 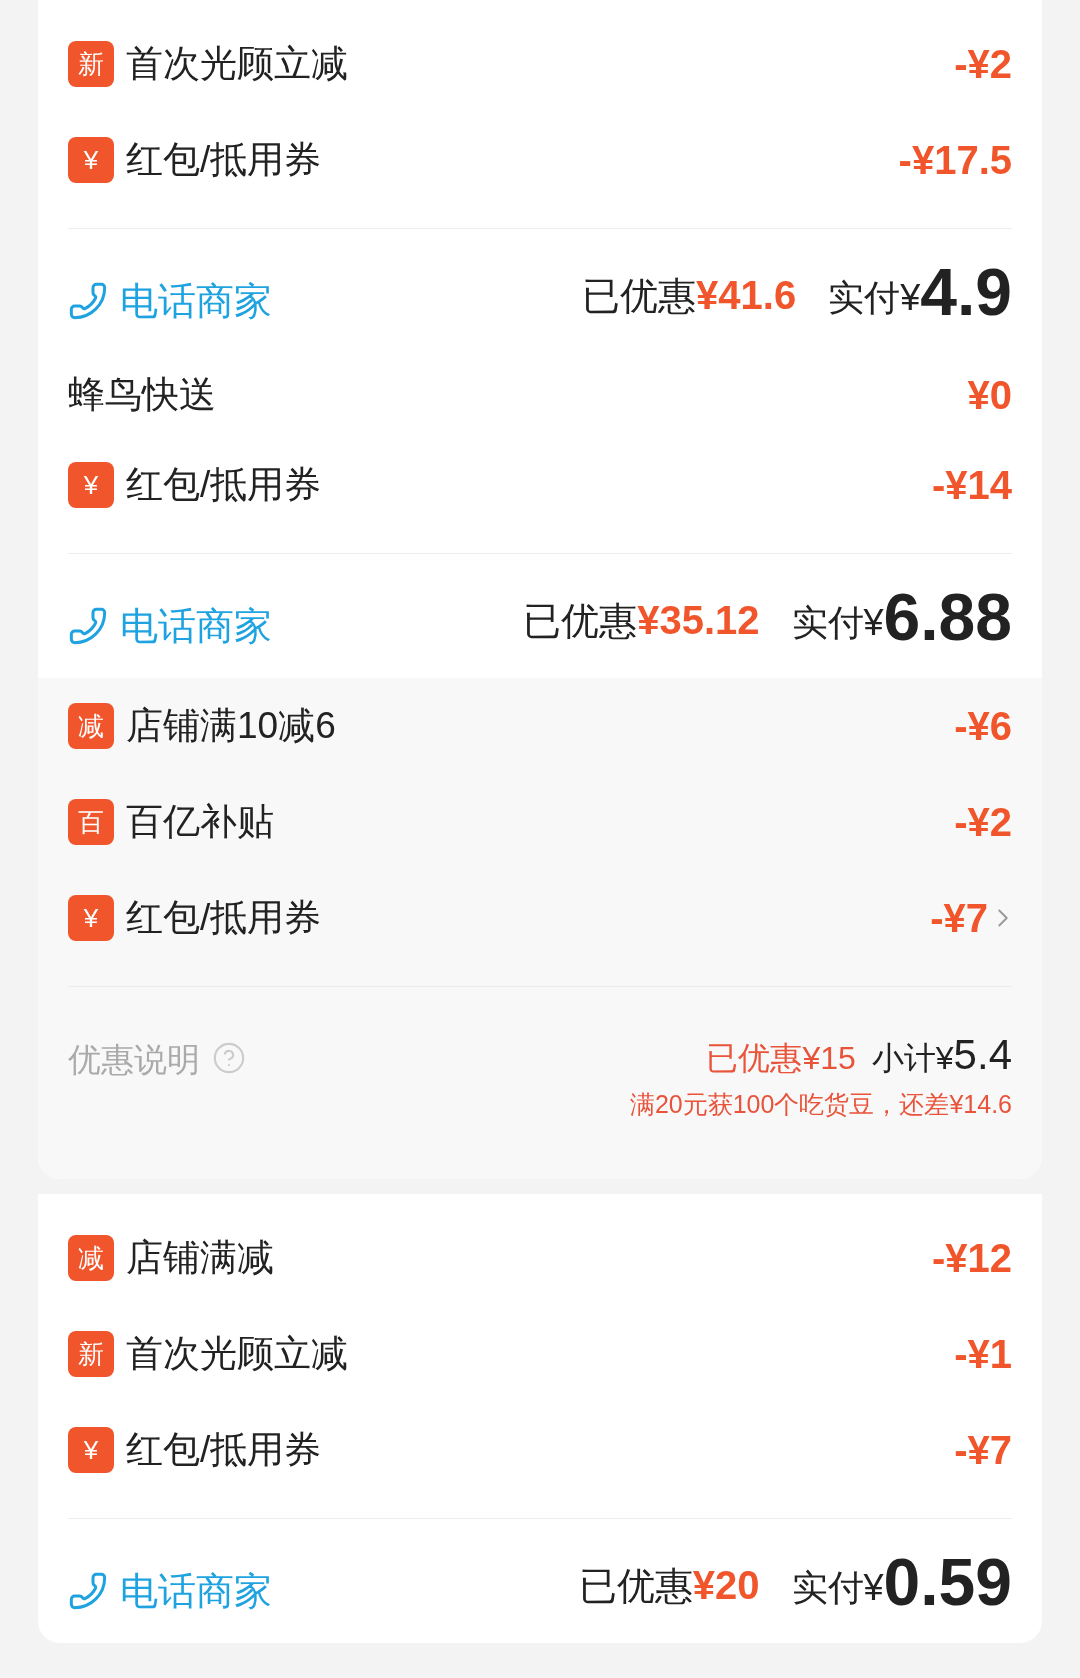 I want to click on delivery-fee: ¥0, so click(x=989, y=395).